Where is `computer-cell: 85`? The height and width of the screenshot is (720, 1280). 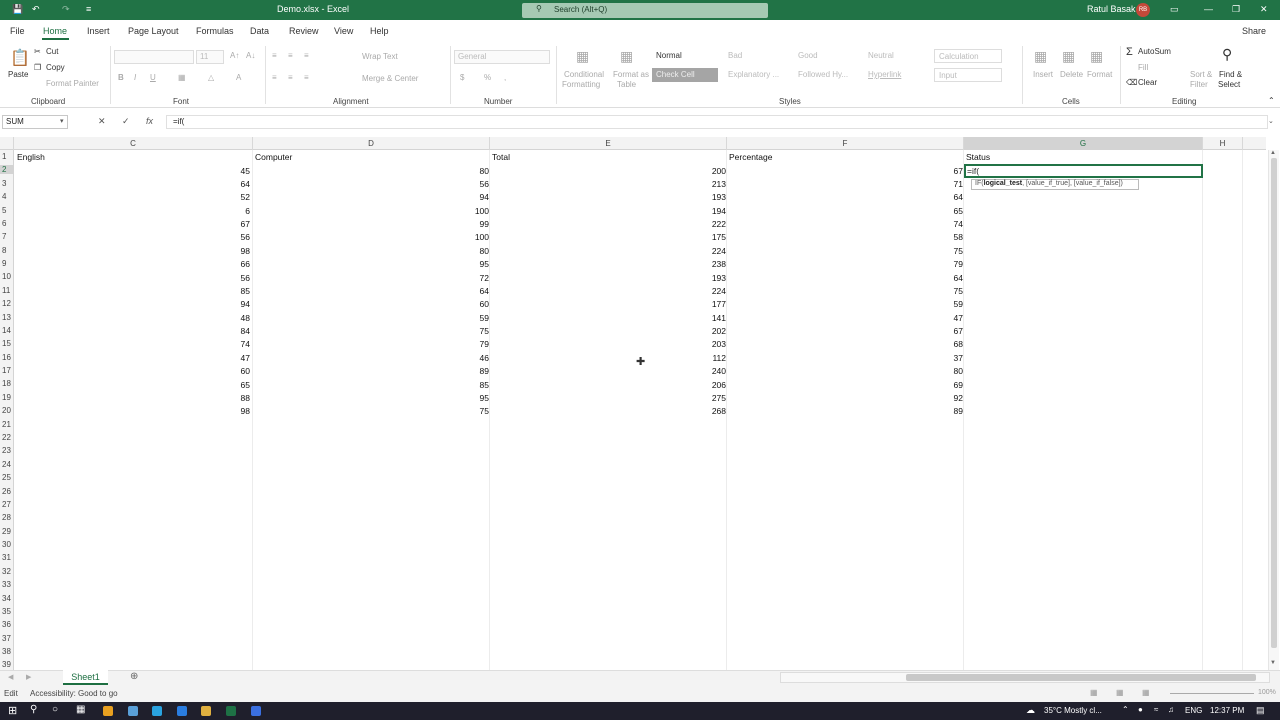 computer-cell: 85 is located at coordinates (484, 385).